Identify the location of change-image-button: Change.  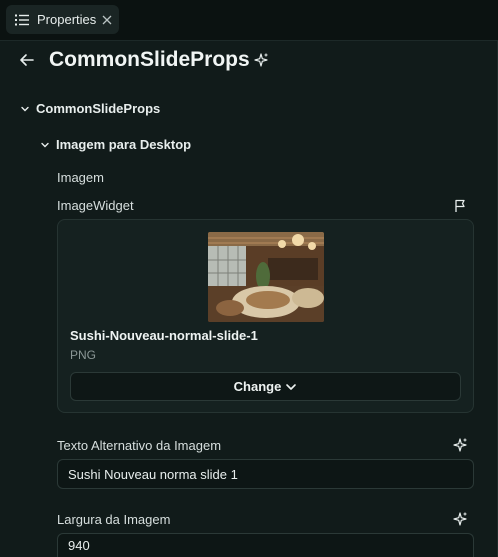
(265, 386).